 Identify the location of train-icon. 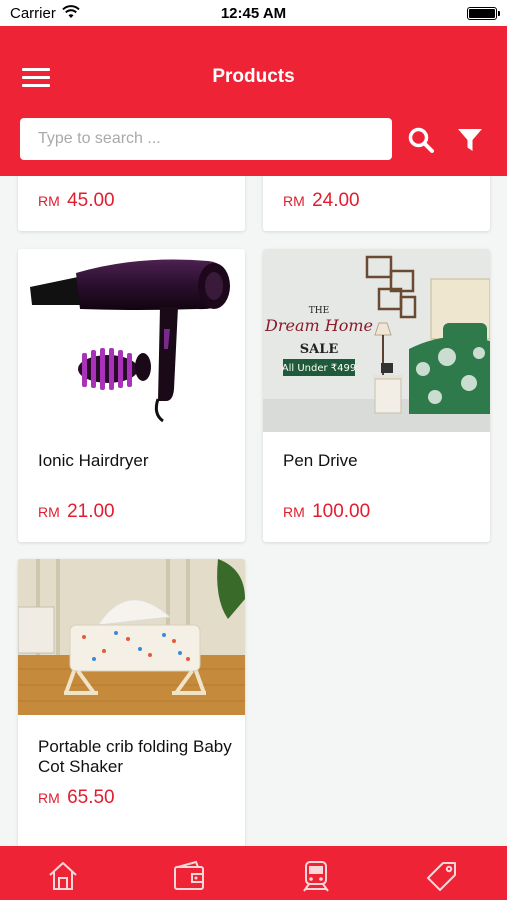
(316, 876).